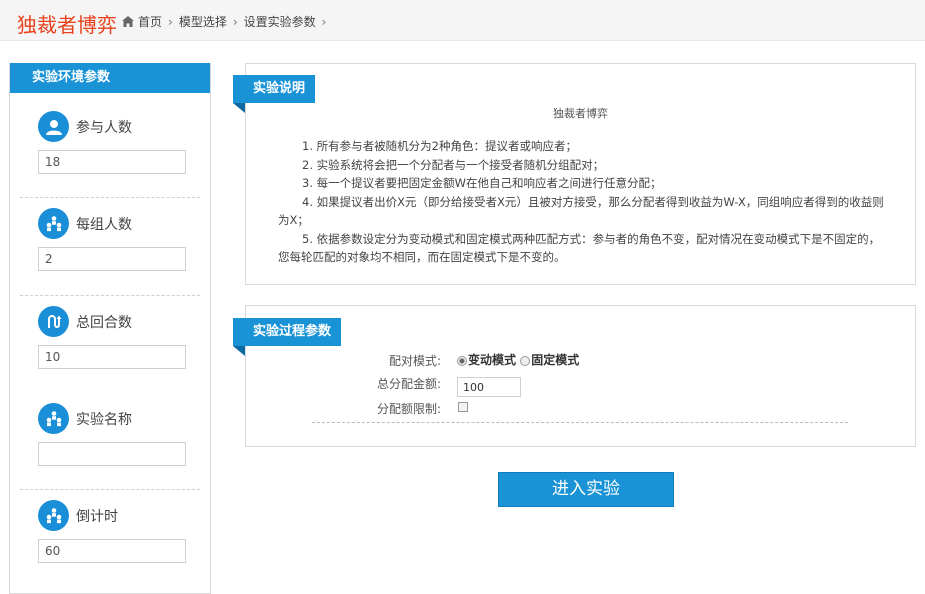 The image size is (925, 594). I want to click on description-line: 2. 实验系统将会把一个分配者与一个接受者随机分组配对；, so click(453, 164).